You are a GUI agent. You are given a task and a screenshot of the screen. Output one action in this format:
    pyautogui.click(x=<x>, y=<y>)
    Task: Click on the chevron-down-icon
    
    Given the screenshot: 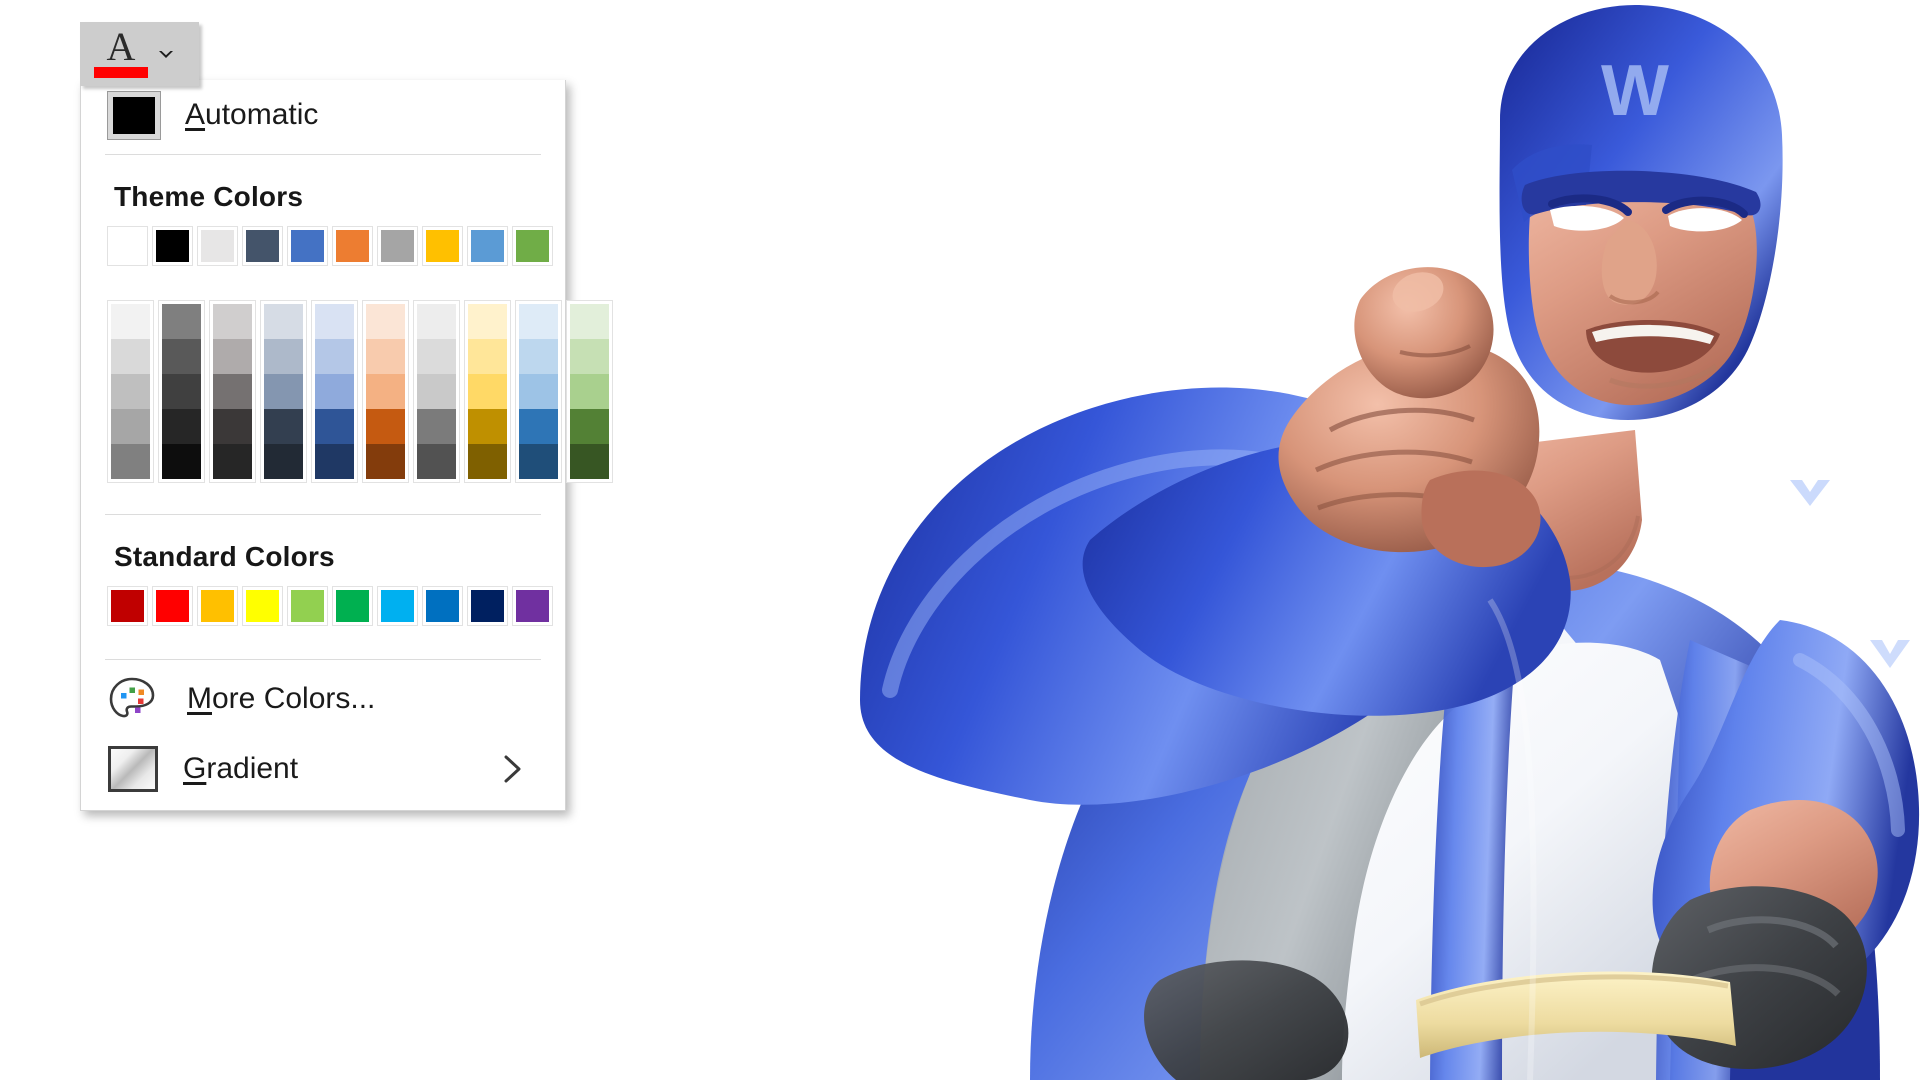 What is the action you would take?
    pyautogui.click(x=166, y=54)
    